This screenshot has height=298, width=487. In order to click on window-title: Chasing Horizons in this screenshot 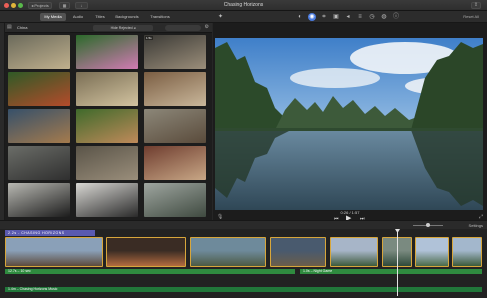, I will do `click(243, 5)`.